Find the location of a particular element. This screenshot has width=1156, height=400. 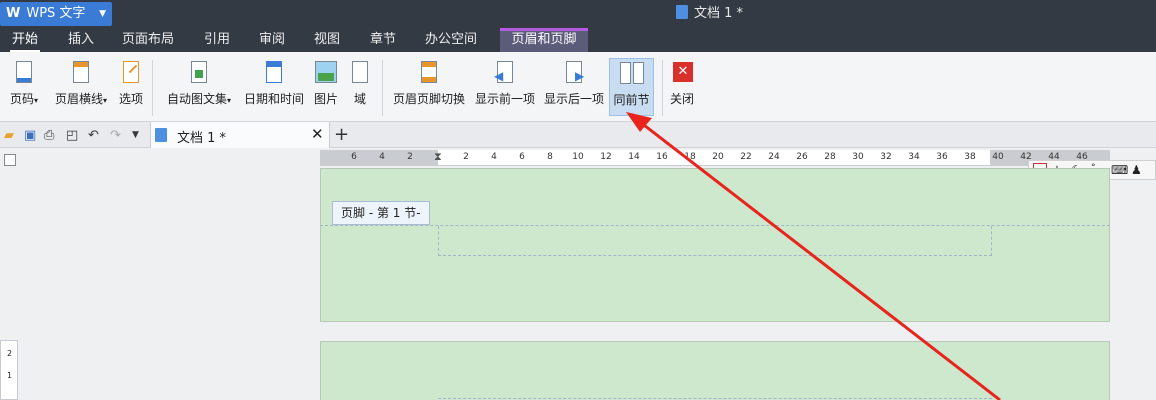

show-next-label: 显示后一项 is located at coordinates (573, 99).